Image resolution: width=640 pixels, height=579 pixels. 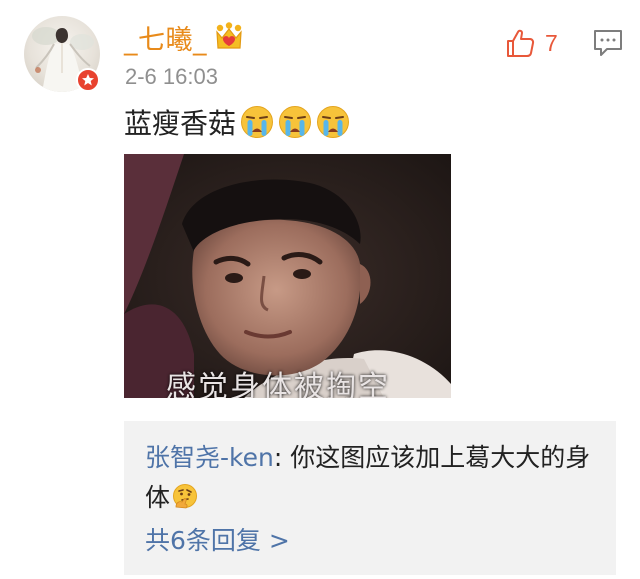 What do you see at coordinates (209, 457) in the screenshot?
I see `reply-author: 张智尧-ken` at bounding box center [209, 457].